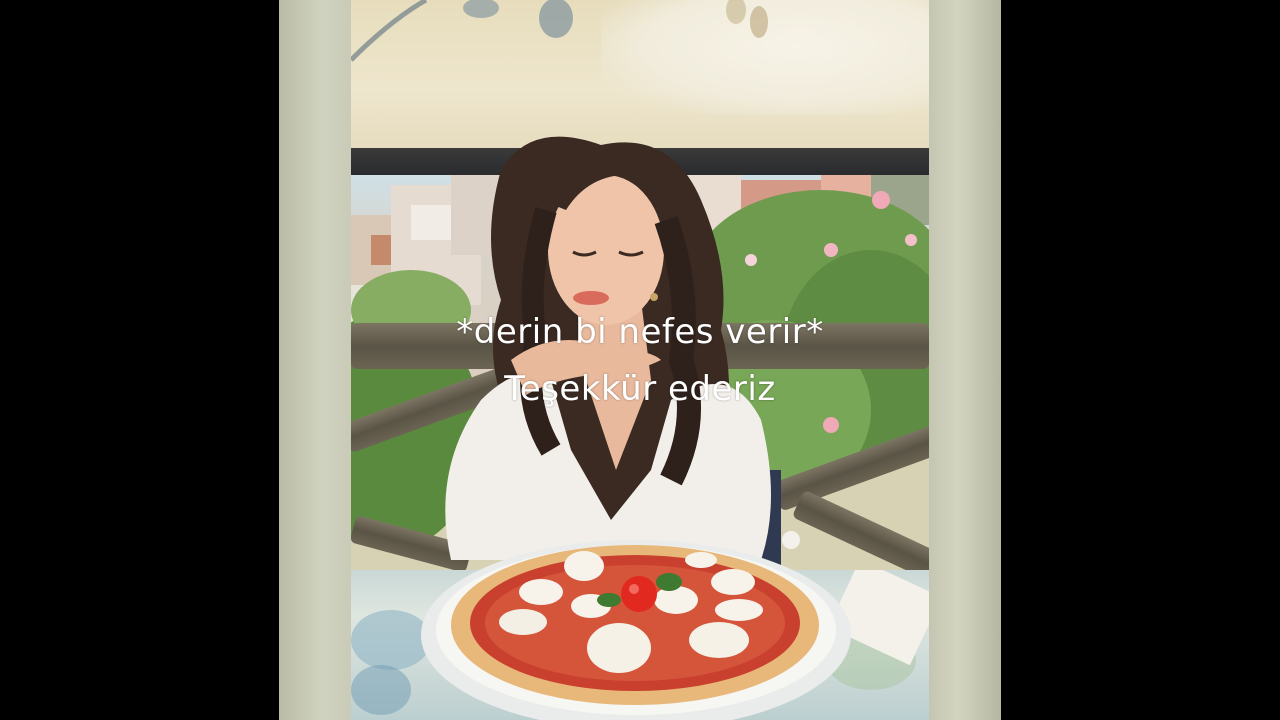 This screenshot has width=1280, height=720. Describe the element at coordinates (640, 332) in the screenshot. I see `caption-line-1: *derin bi nefes verir*` at that location.